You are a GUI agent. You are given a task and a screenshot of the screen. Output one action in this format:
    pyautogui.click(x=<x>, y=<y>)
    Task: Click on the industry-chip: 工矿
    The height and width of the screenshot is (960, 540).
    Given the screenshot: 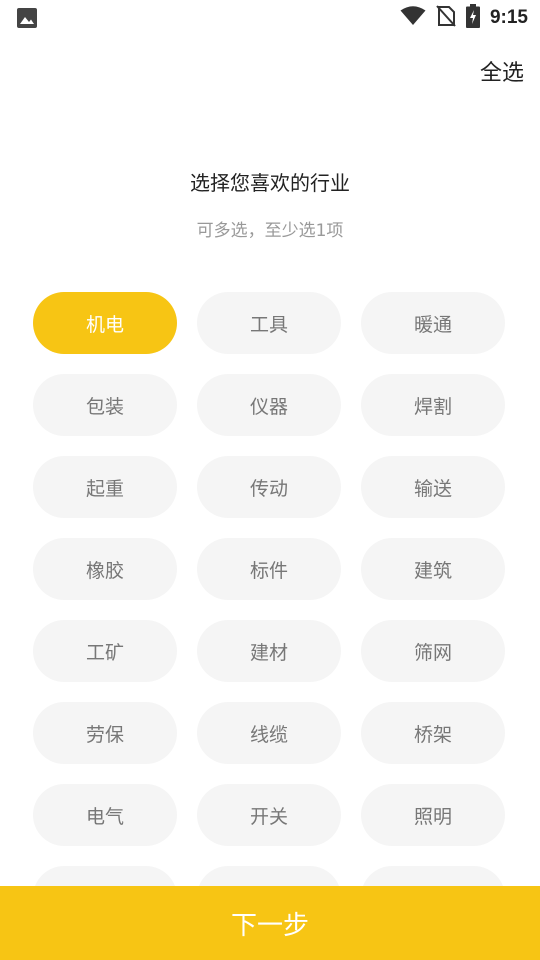 What is the action you would take?
    pyautogui.click(x=105, y=651)
    